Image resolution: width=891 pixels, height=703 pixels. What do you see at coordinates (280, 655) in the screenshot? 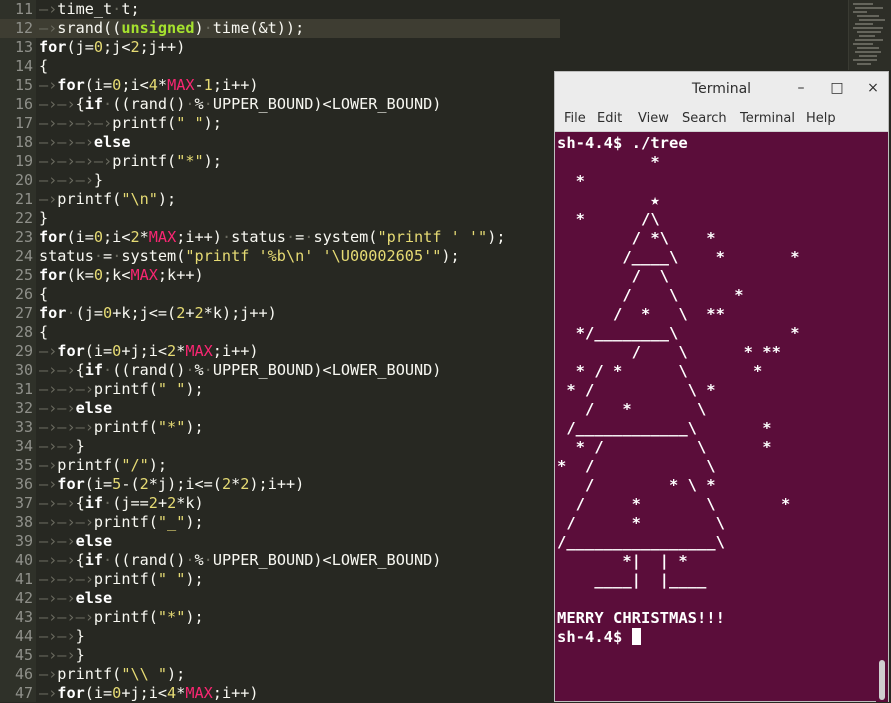
I see `code-line: 45 —›—›}` at bounding box center [280, 655].